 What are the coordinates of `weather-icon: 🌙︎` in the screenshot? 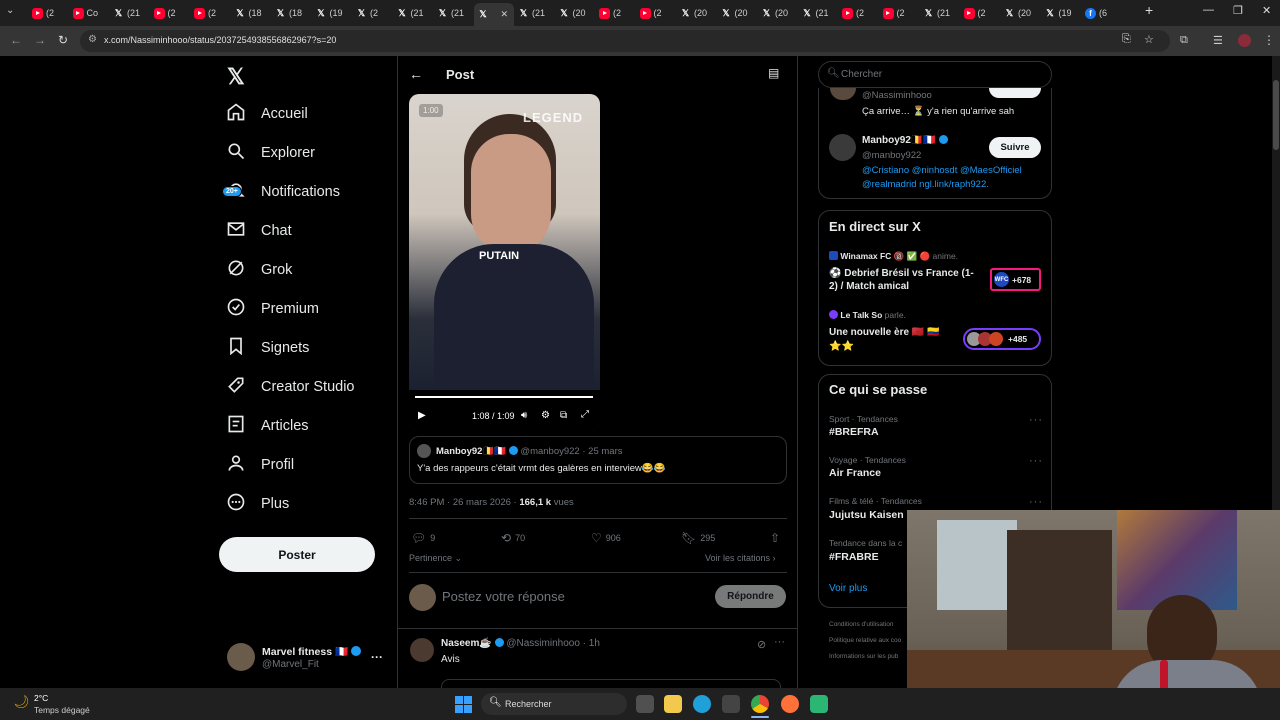 It's located at (21, 702).